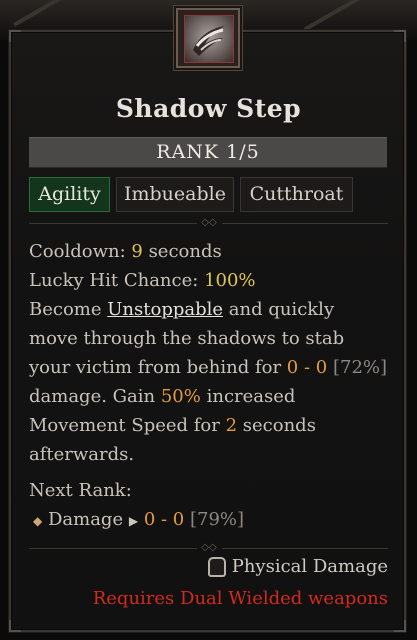  I want to click on rank-indicator: RANK 1/5, so click(208, 152).